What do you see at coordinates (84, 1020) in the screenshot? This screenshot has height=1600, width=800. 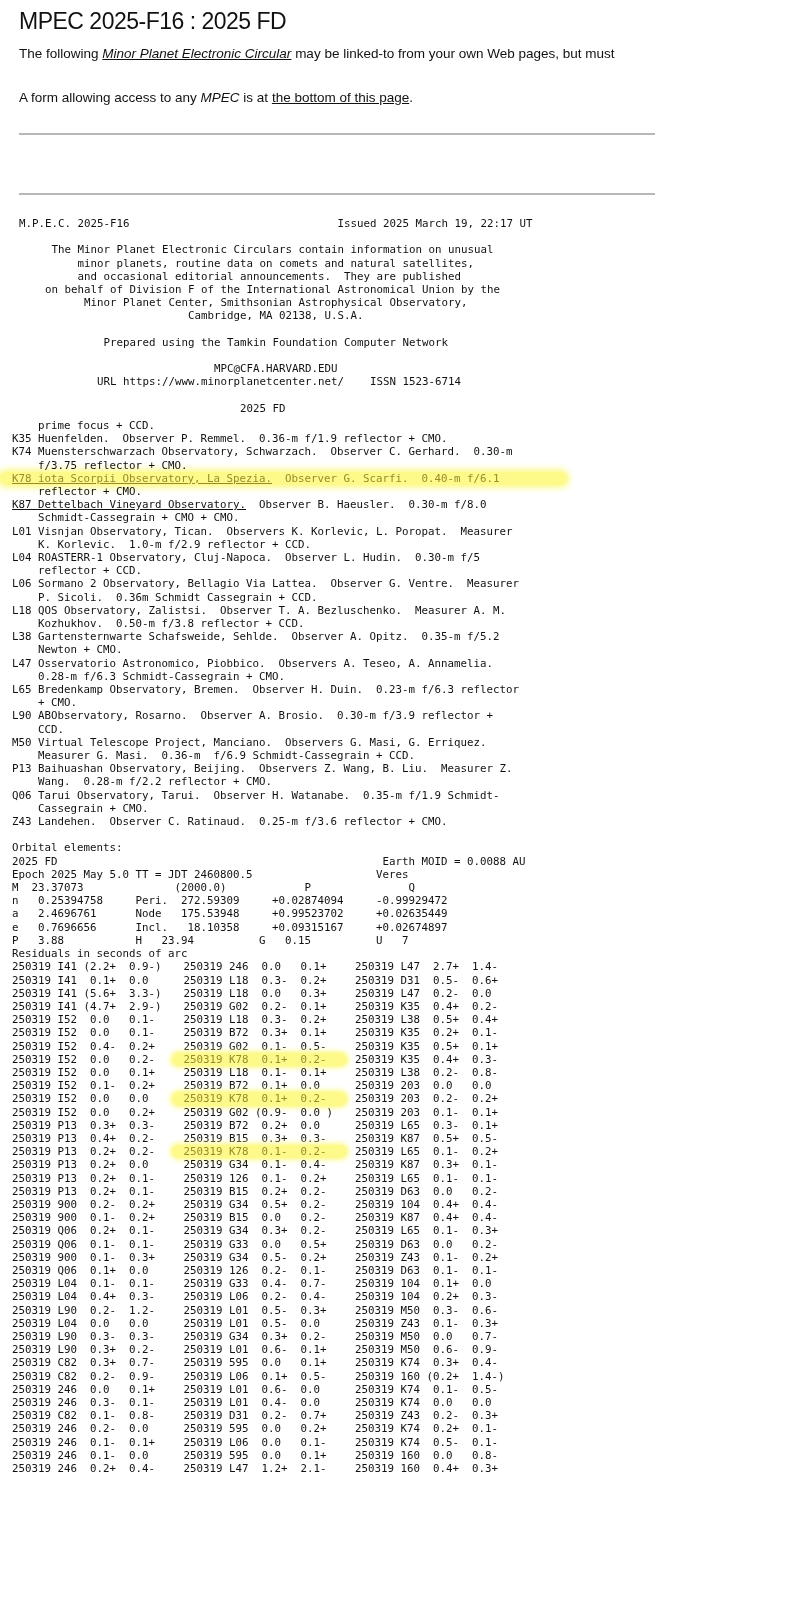 I see `residual-entry: 250319 I52 0.0 0.1-` at bounding box center [84, 1020].